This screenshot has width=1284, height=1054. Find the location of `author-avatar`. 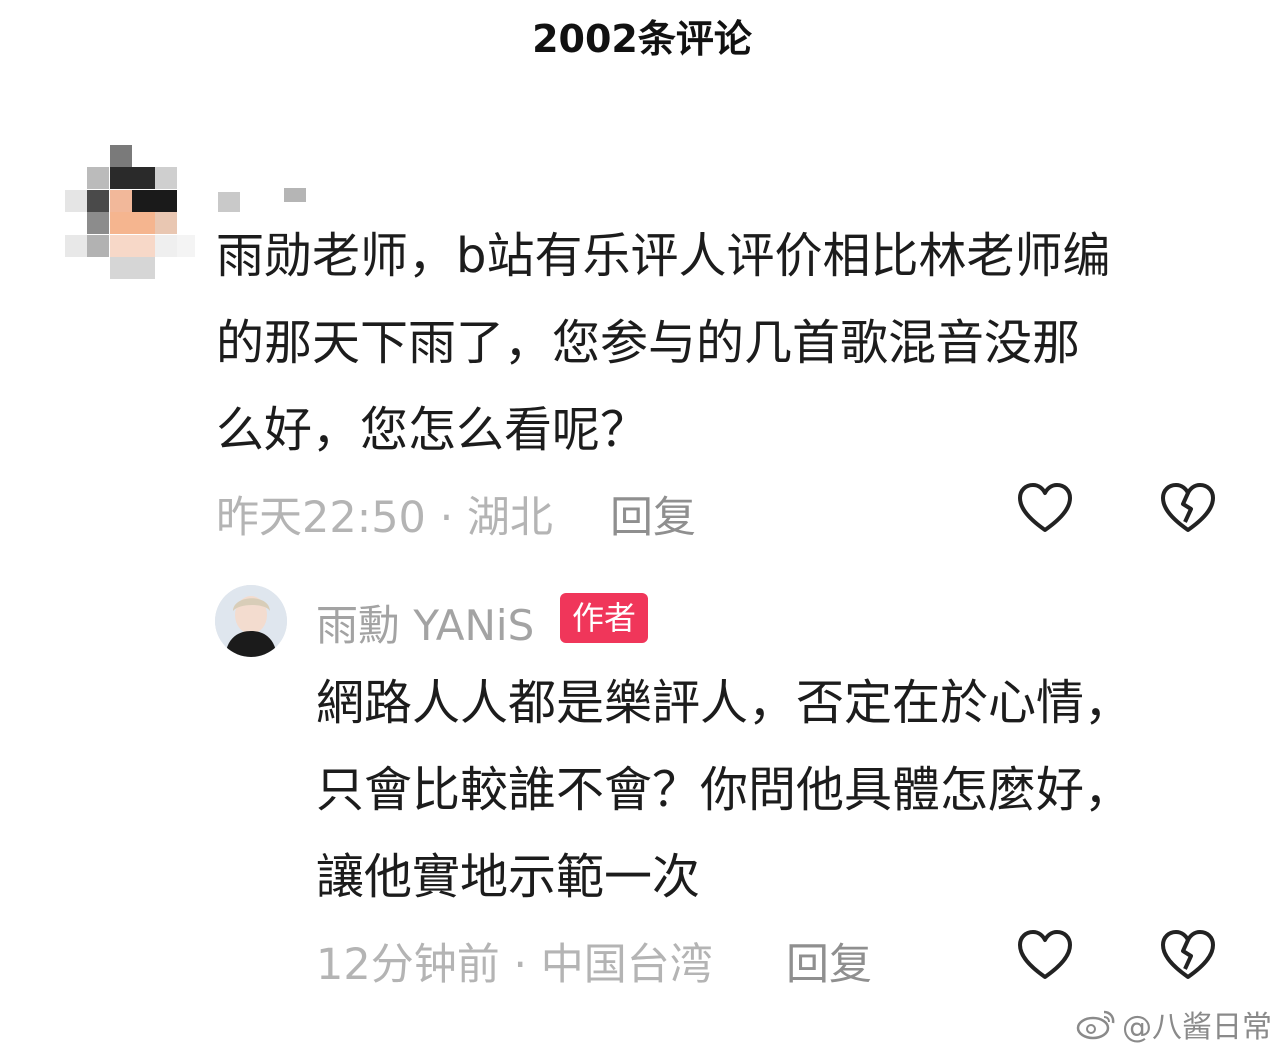

author-avatar is located at coordinates (251, 621).